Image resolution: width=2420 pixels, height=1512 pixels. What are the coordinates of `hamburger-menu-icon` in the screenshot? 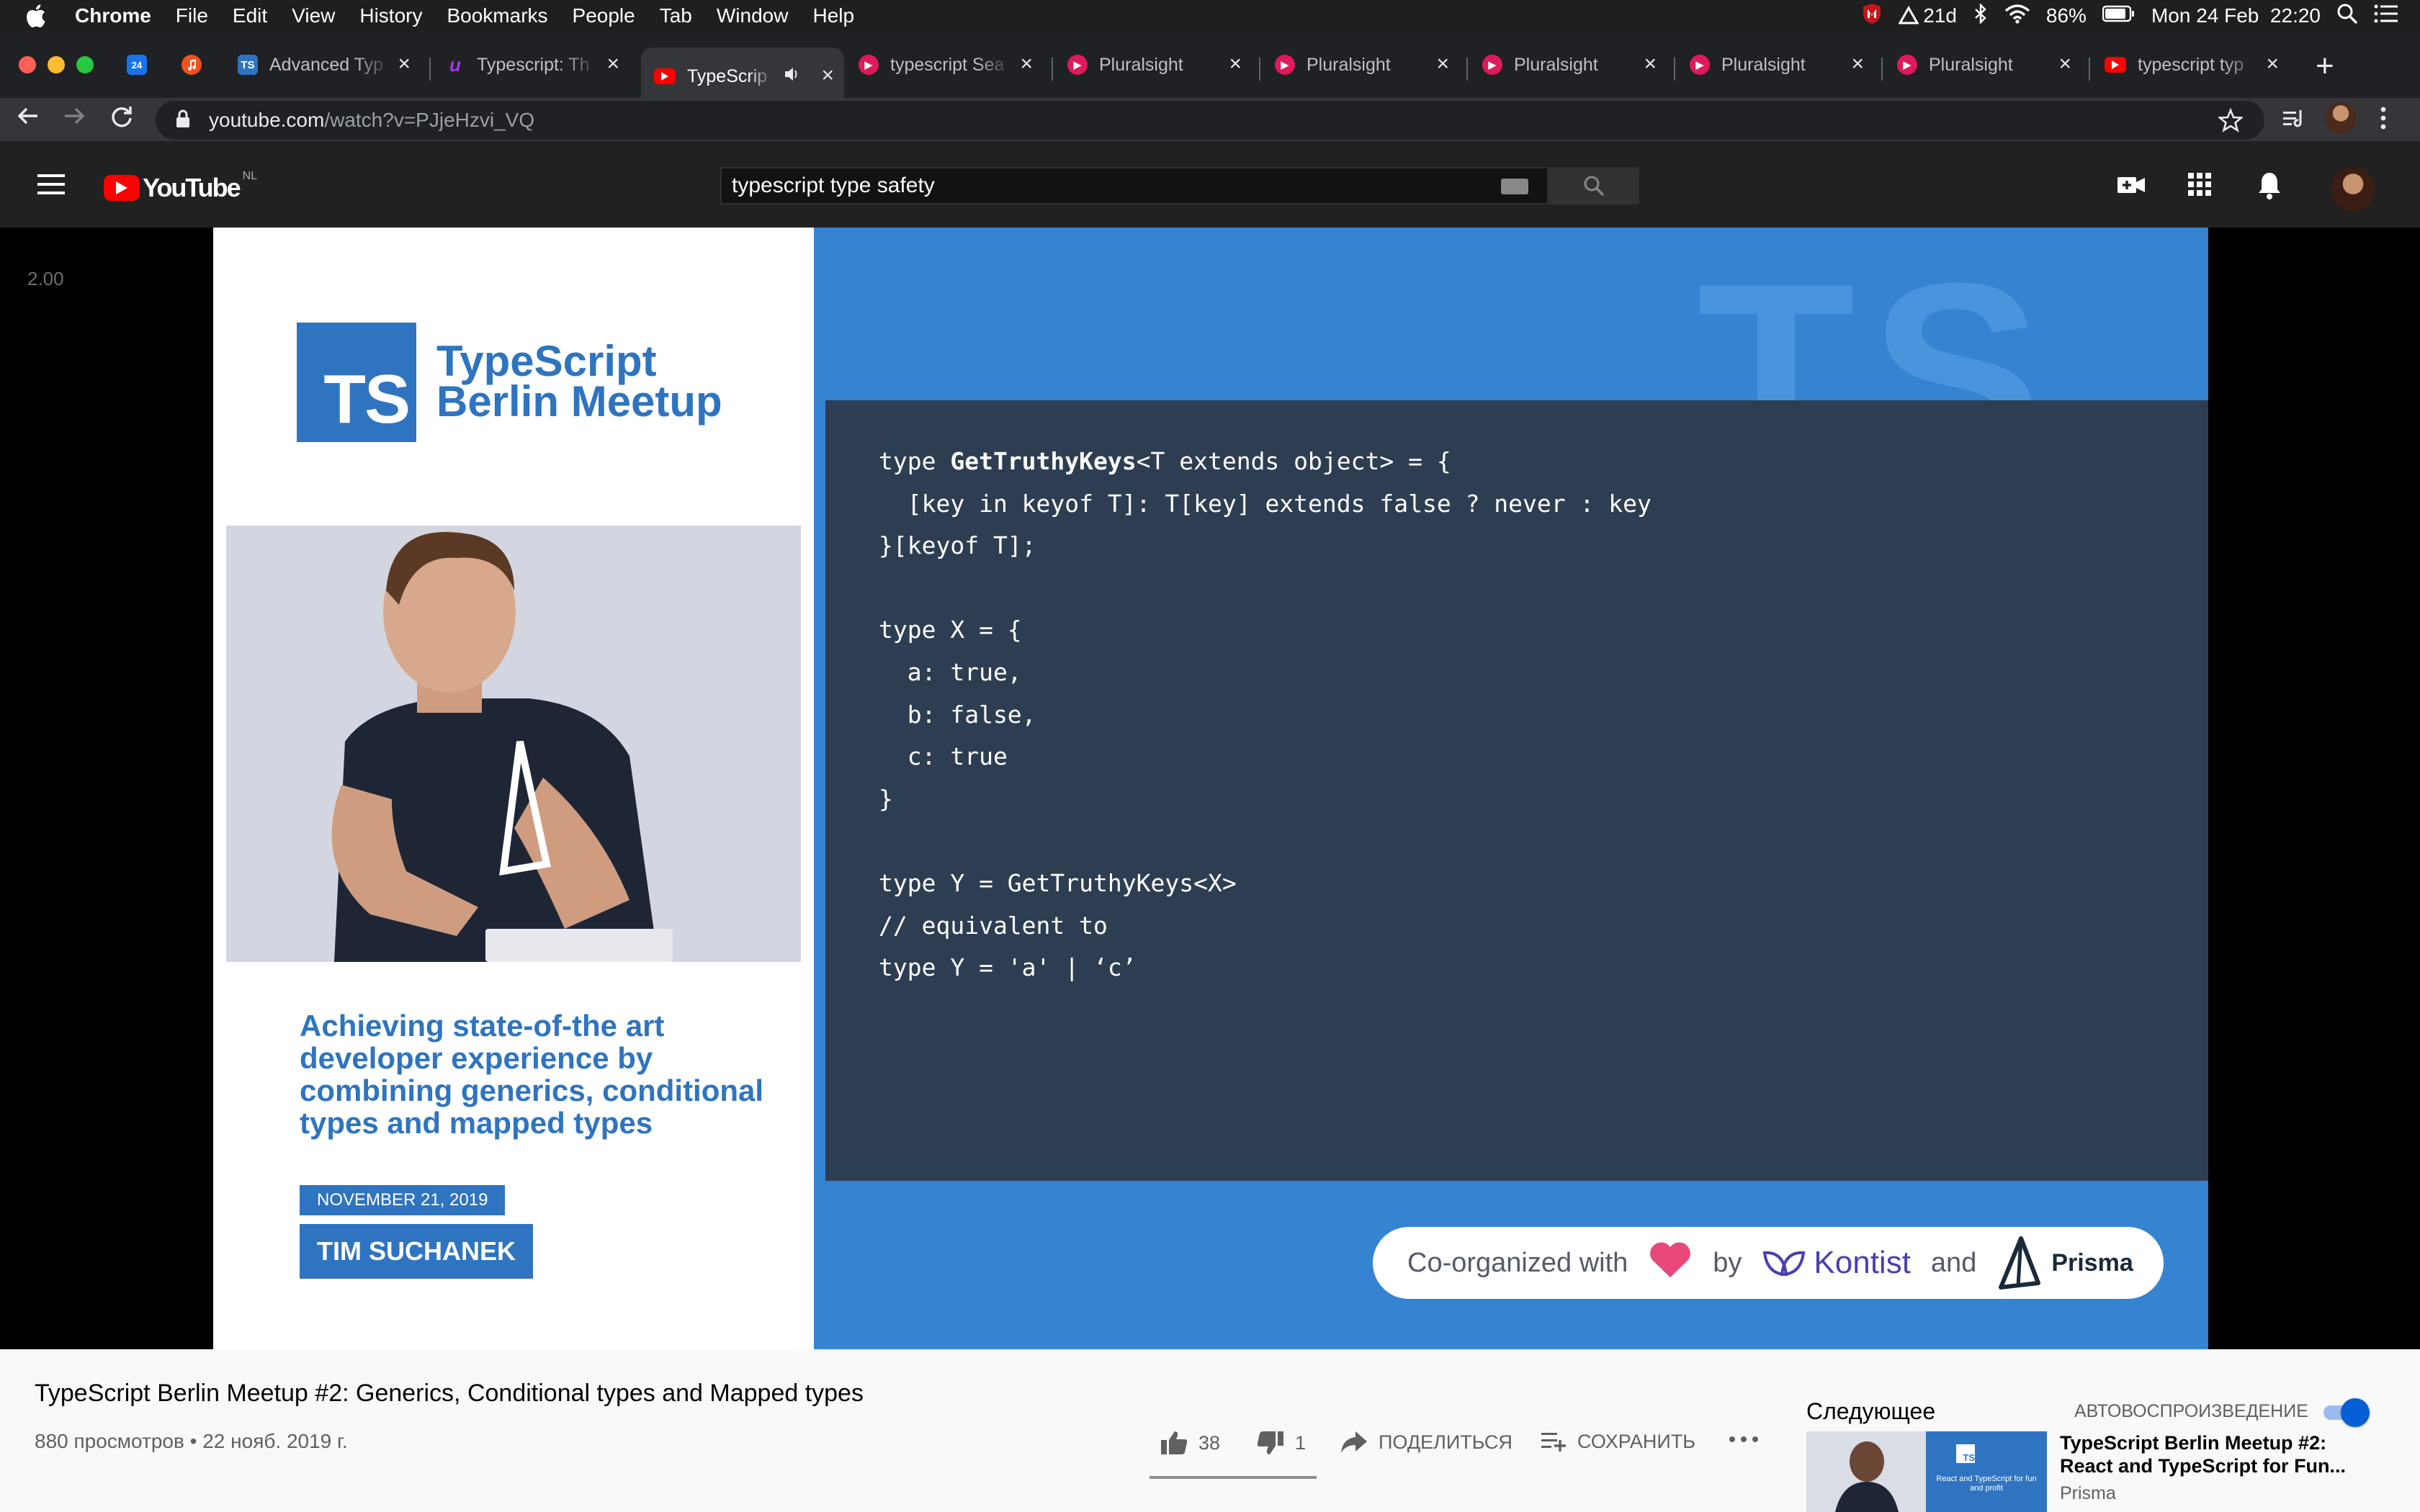 It's located at (51, 187).